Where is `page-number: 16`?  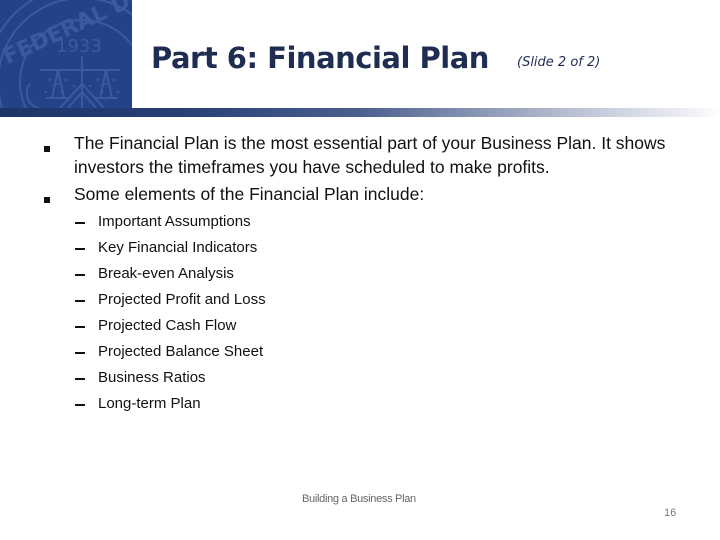
page-number: 16 is located at coordinates (670, 513).